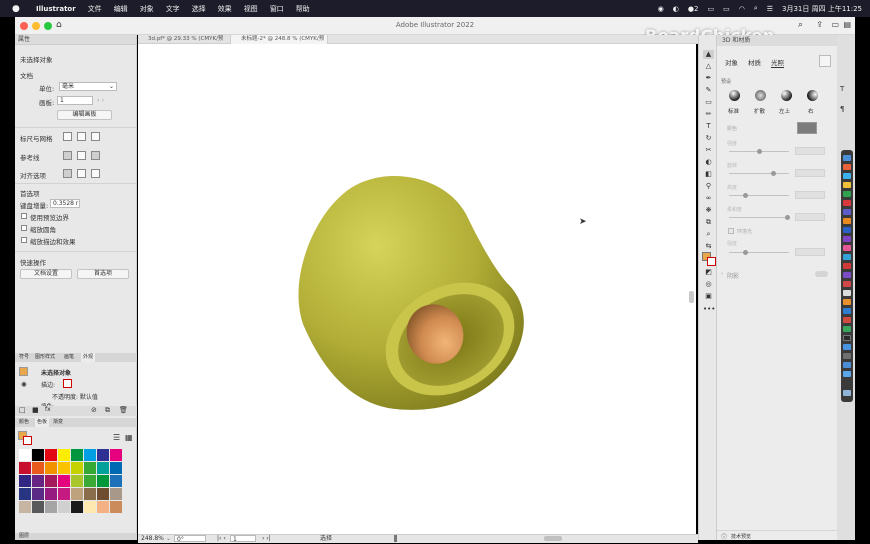 The width and height of the screenshot is (870, 544). I want to click on photoshop-icon, so click(847, 230).